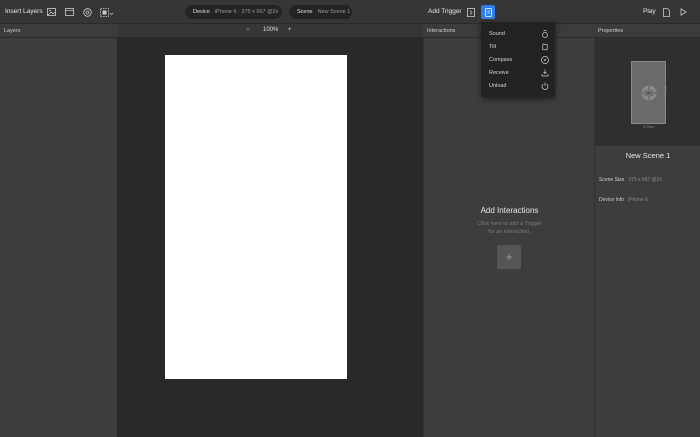  Describe the element at coordinates (544, 85) in the screenshot. I see `power-icon` at that location.